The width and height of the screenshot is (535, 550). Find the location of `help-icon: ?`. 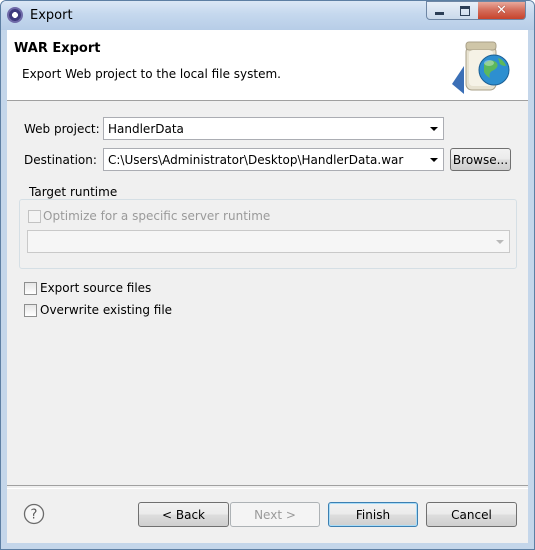

help-icon: ? is located at coordinates (34, 514).